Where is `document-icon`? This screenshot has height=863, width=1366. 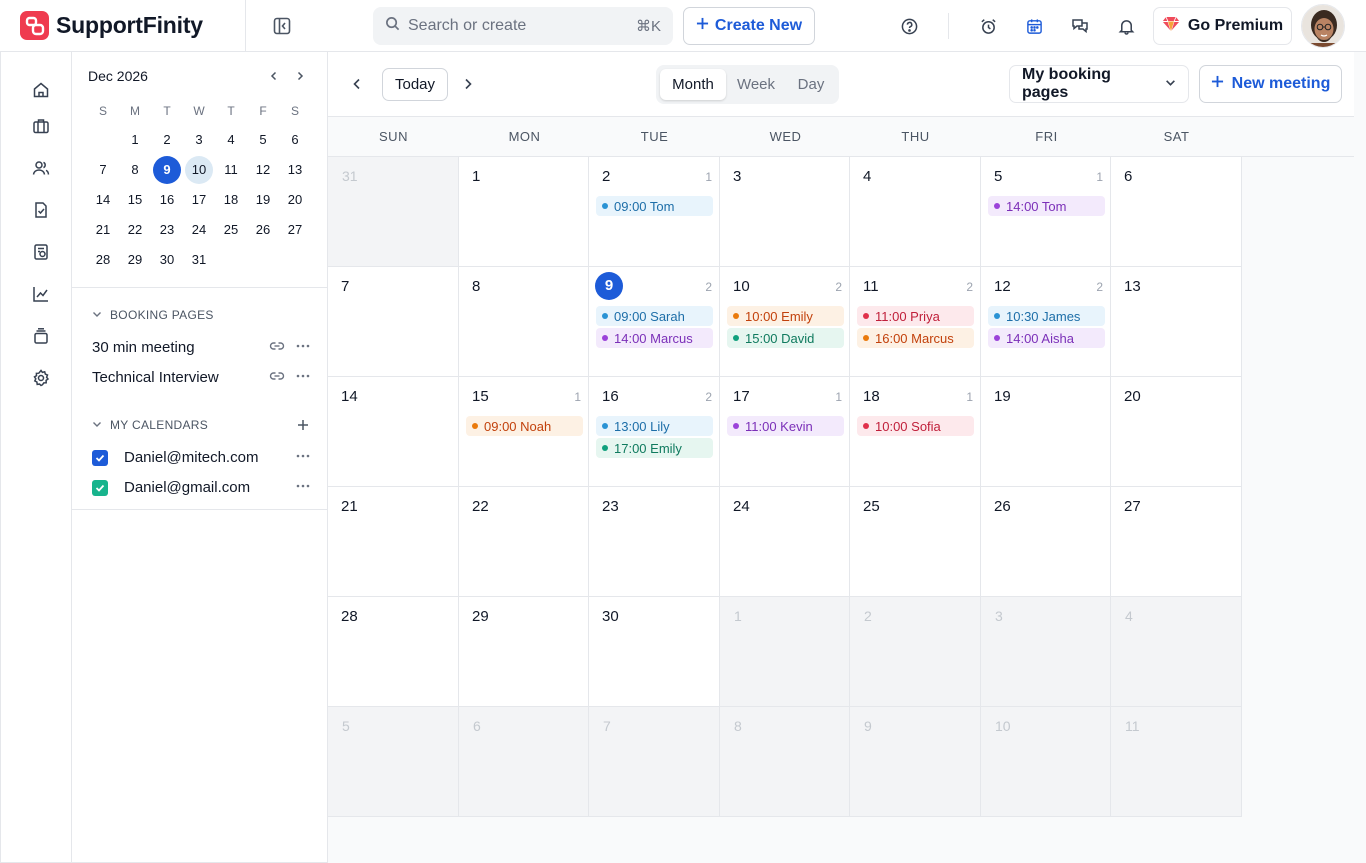 document-icon is located at coordinates (41, 210).